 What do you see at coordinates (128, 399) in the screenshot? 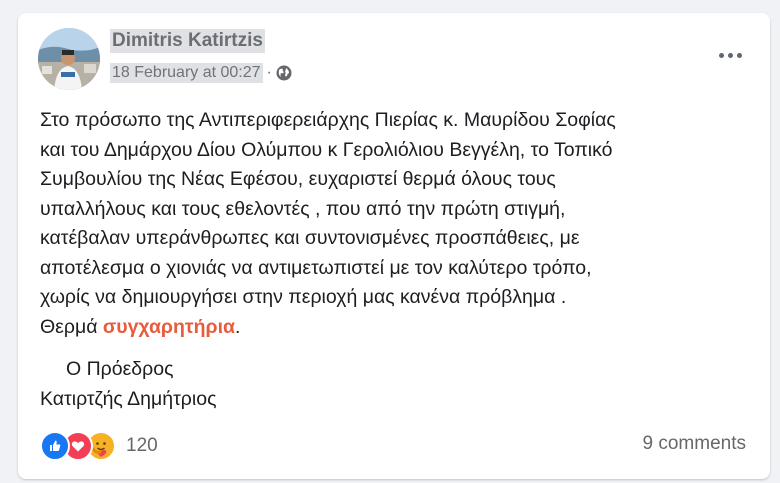
I see `signature-name: Κατιρτζής Δημήτριος` at bounding box center [128, 399].